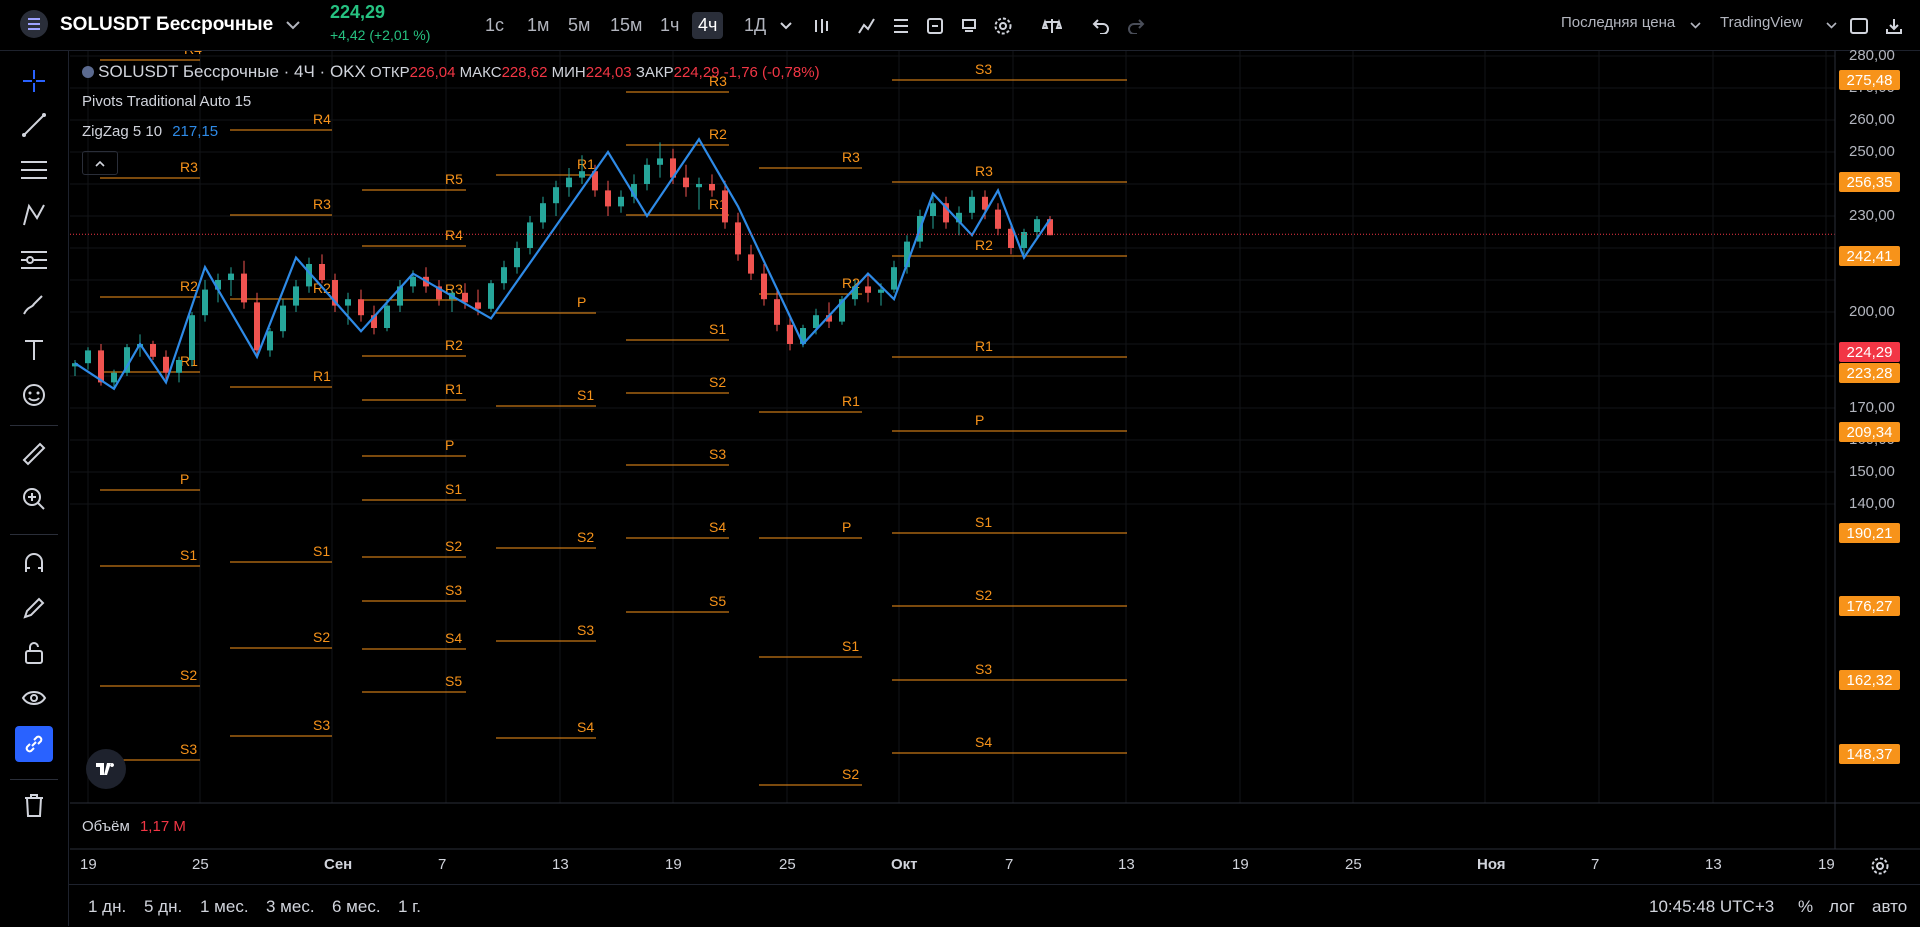  What do you see at coordinates (1842, 907) in the screenshot?
I see `log-toggle: лог` at bounding box center [1842, 907].